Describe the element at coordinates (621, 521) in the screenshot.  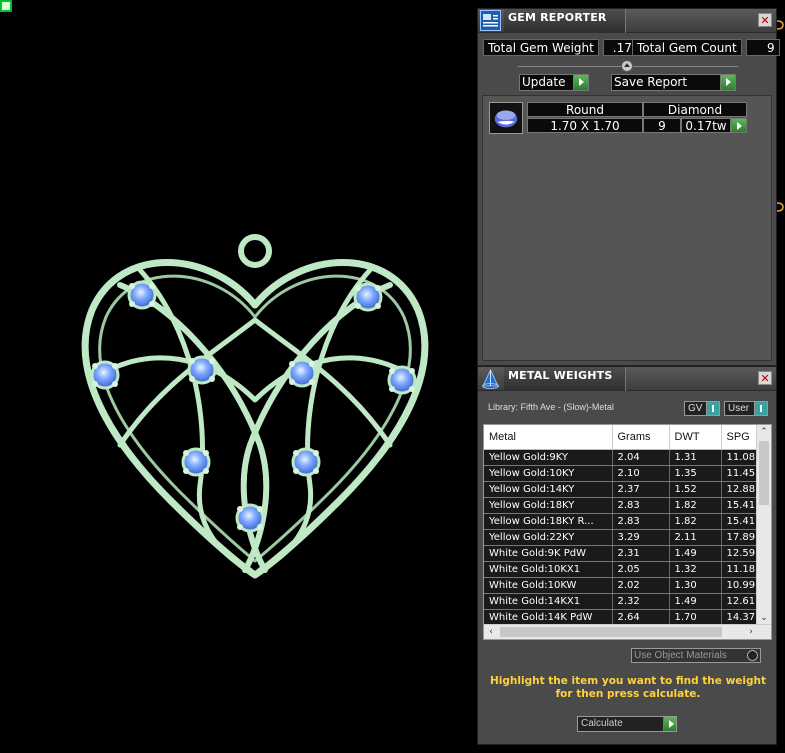
I see `table-row: Yellow Gold:18KY R... 2.83 1.82 15.41` at that location.